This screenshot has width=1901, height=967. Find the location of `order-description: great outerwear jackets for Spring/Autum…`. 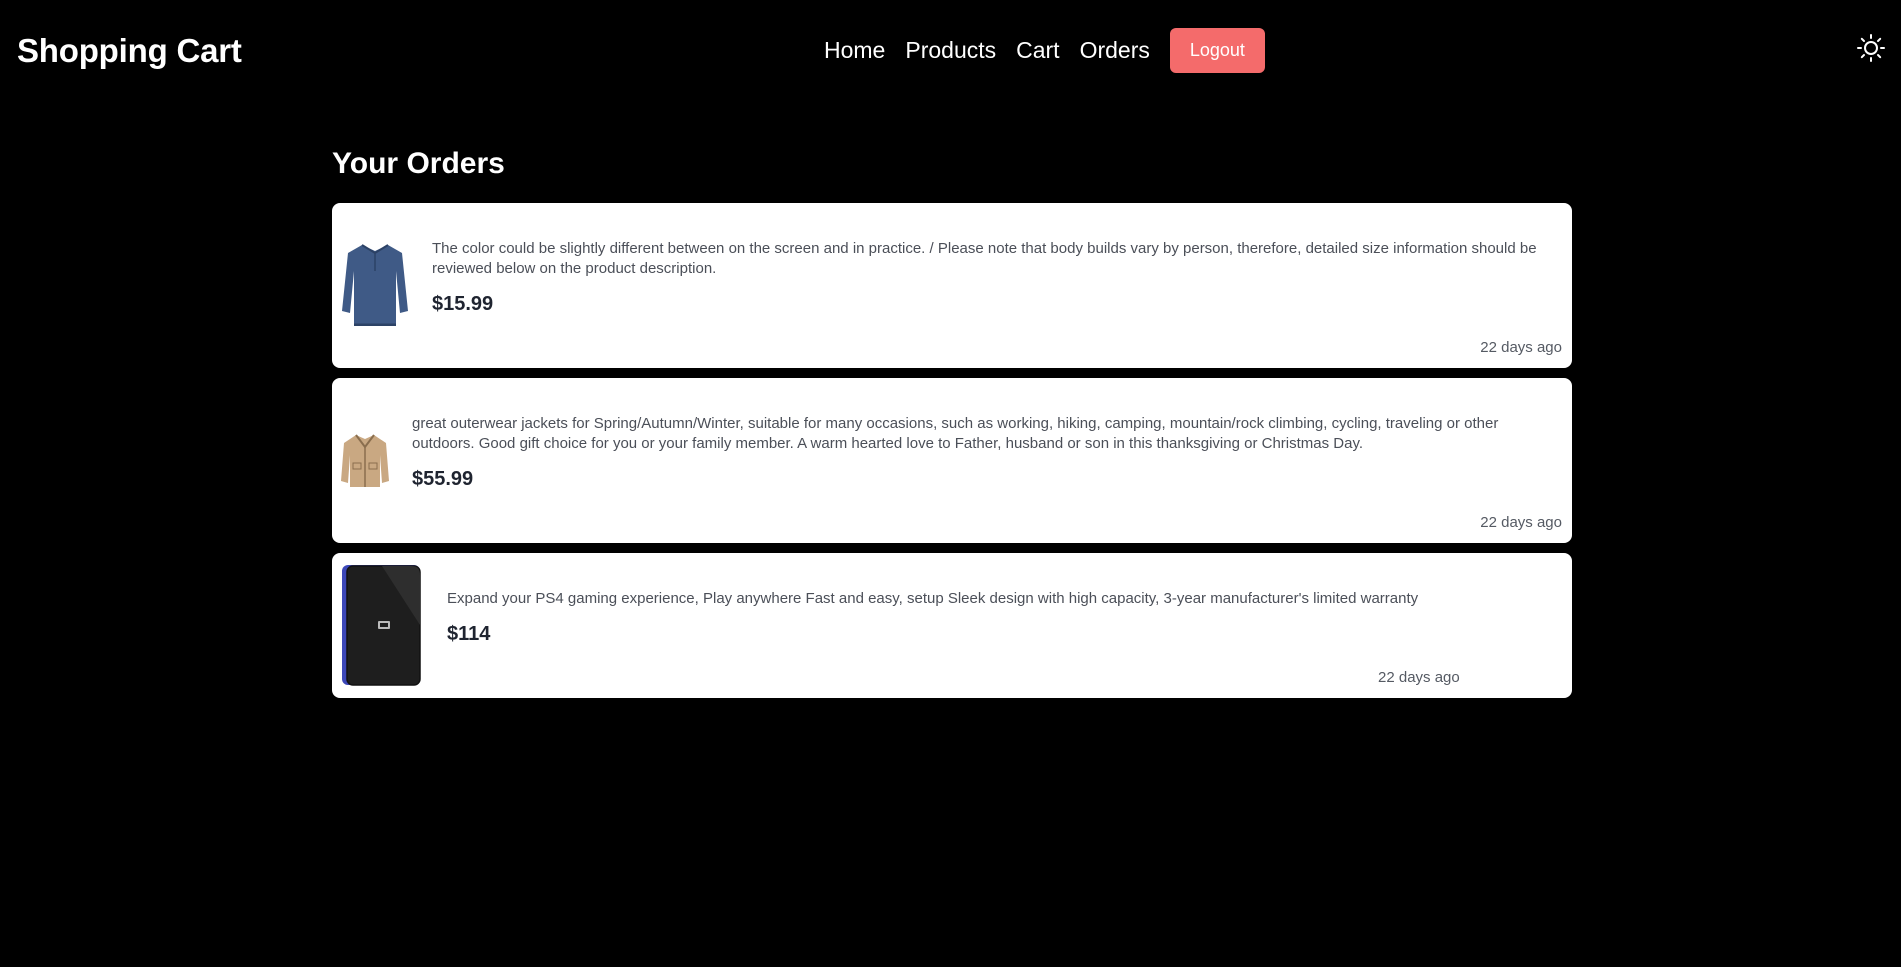

order-description: great outerwear jackets for Spring/Autum… is located at coordinates (955, 433).